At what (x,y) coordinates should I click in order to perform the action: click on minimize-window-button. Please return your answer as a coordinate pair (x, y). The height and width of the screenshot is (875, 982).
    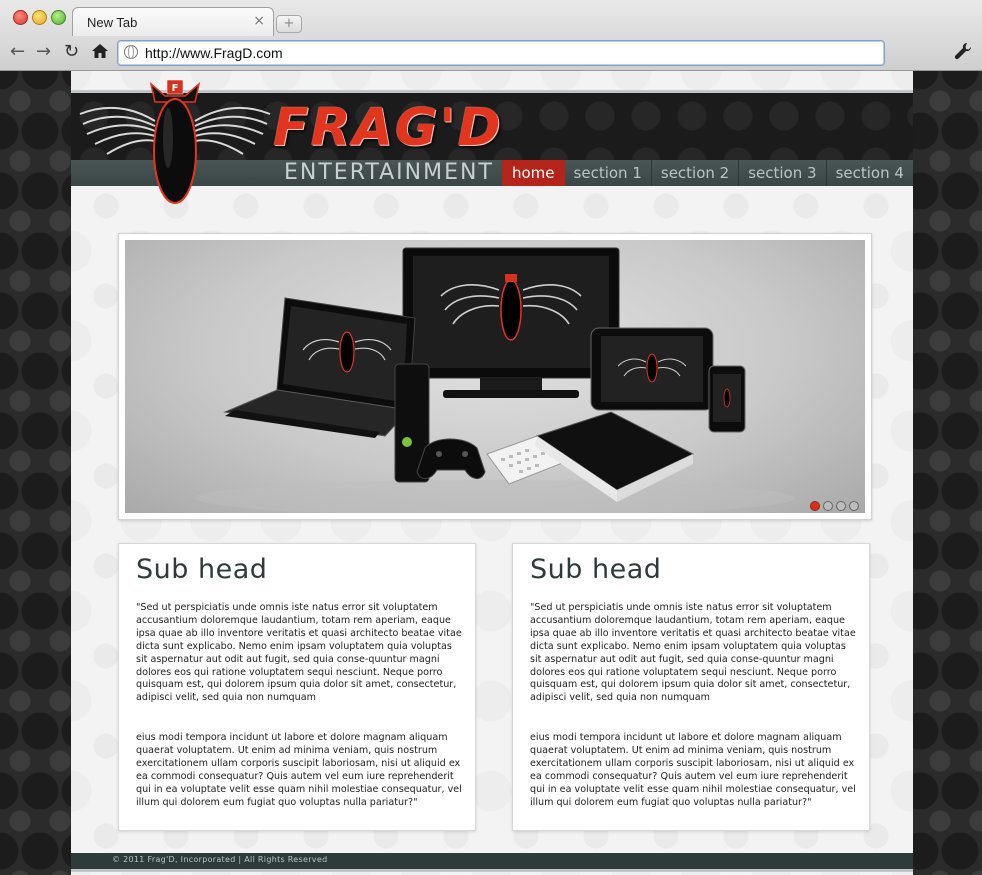
    Looking at the image, I should click on (39, 17).